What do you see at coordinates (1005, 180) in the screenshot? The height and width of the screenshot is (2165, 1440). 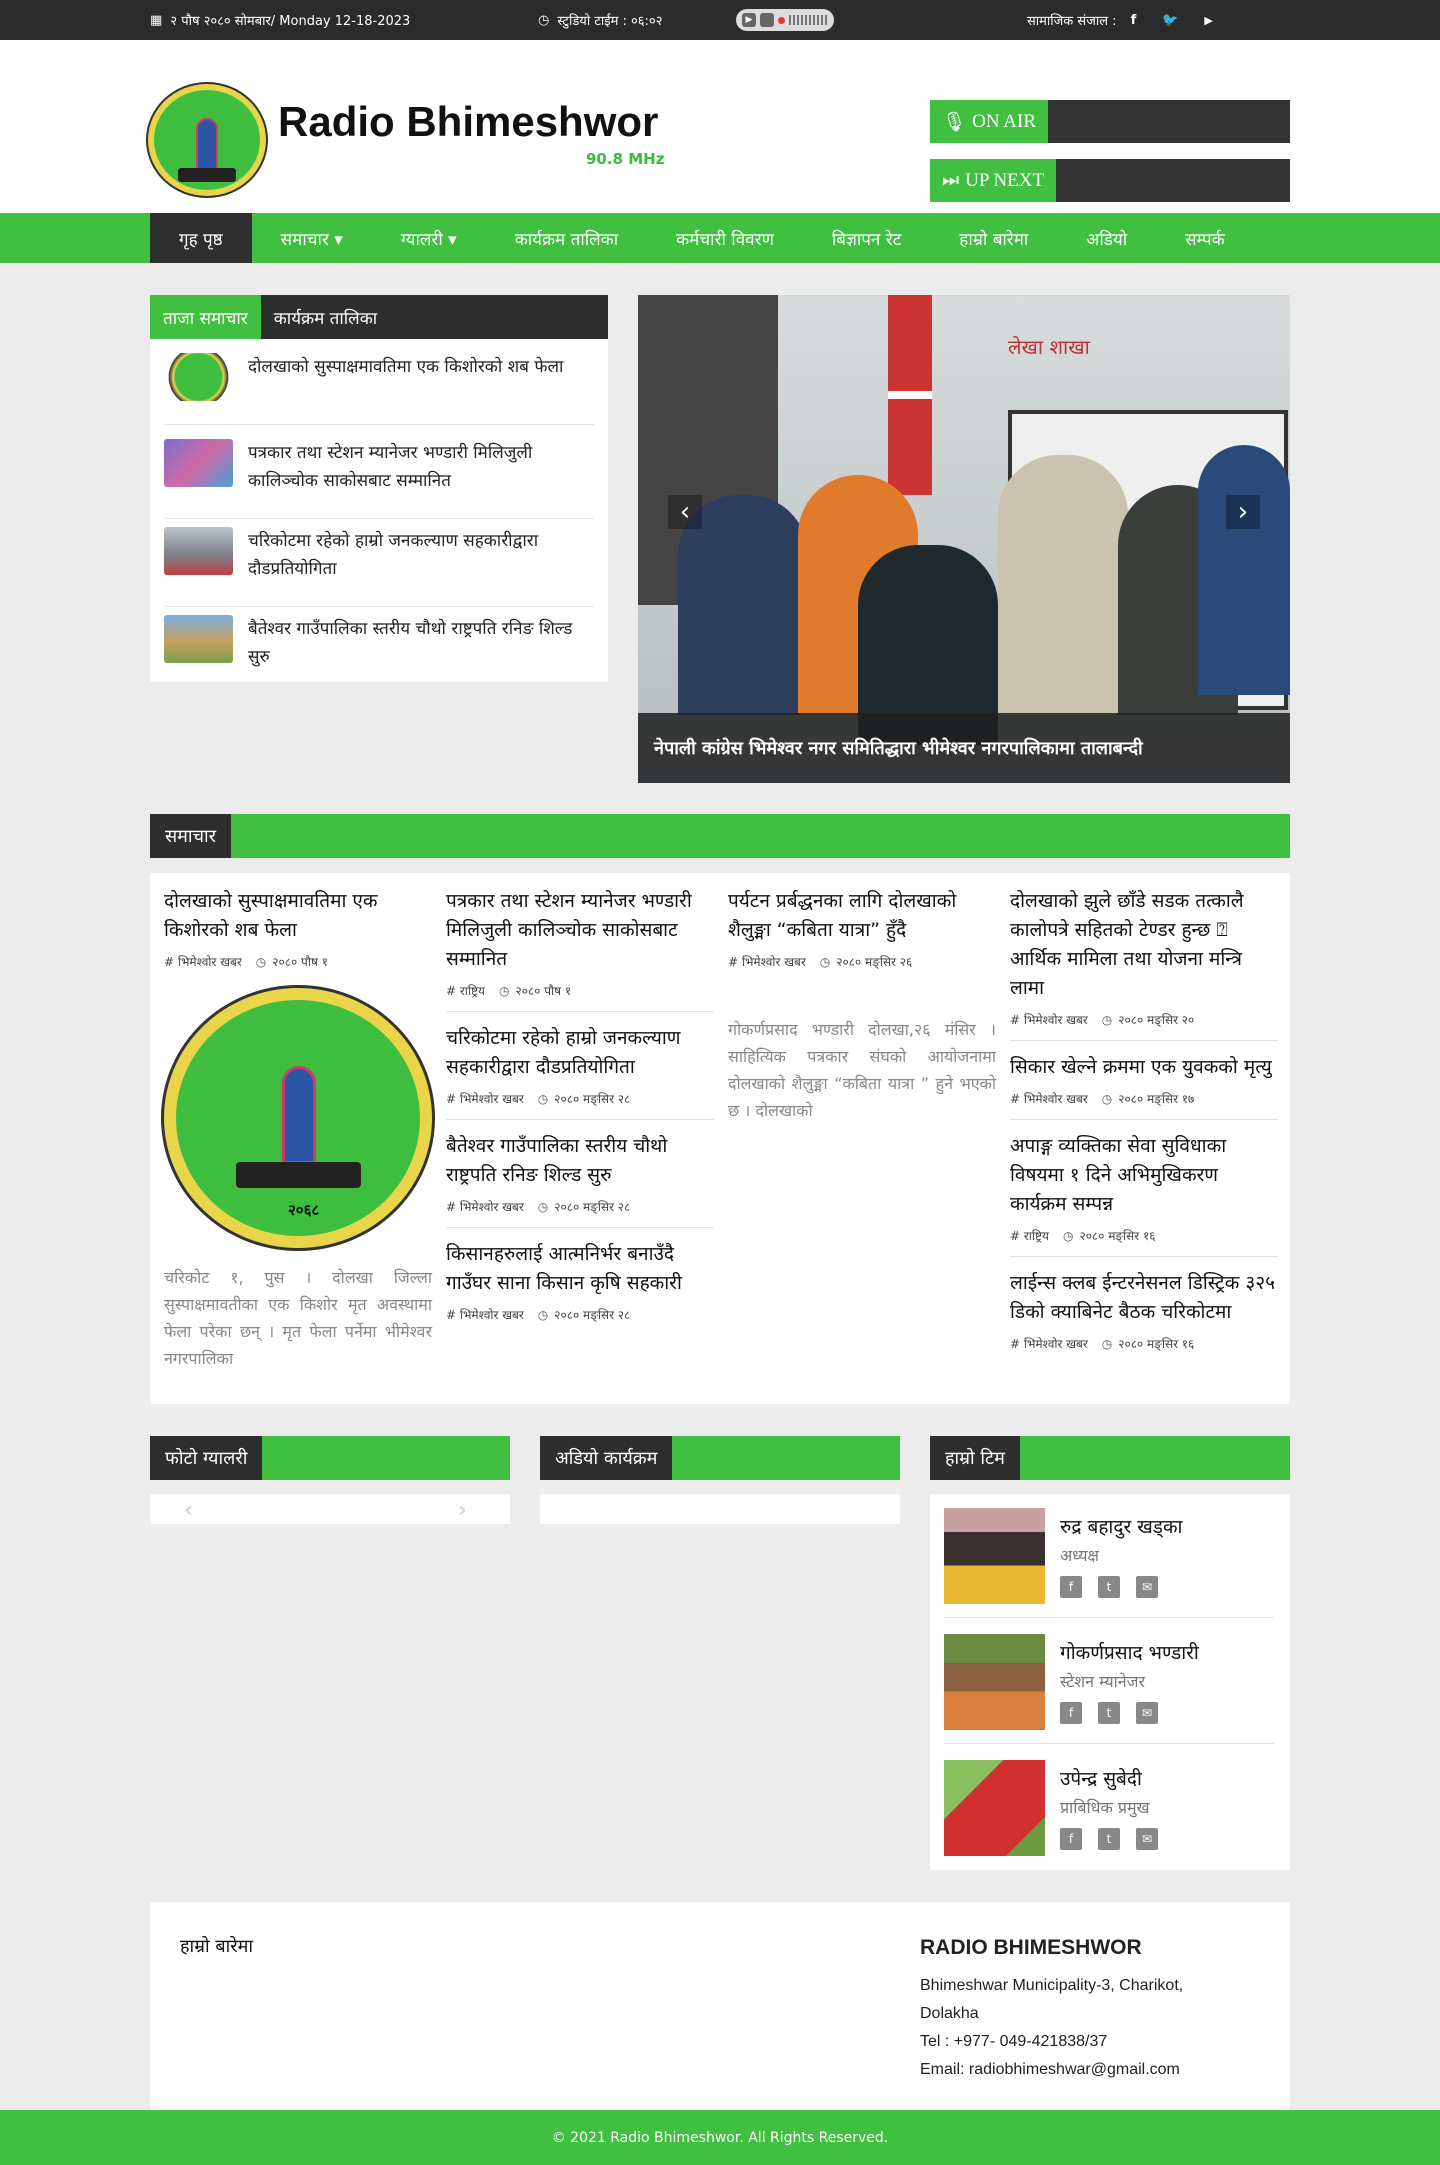 I see `up-next-text: UP NEXT` at bounding box center [1005, 180].